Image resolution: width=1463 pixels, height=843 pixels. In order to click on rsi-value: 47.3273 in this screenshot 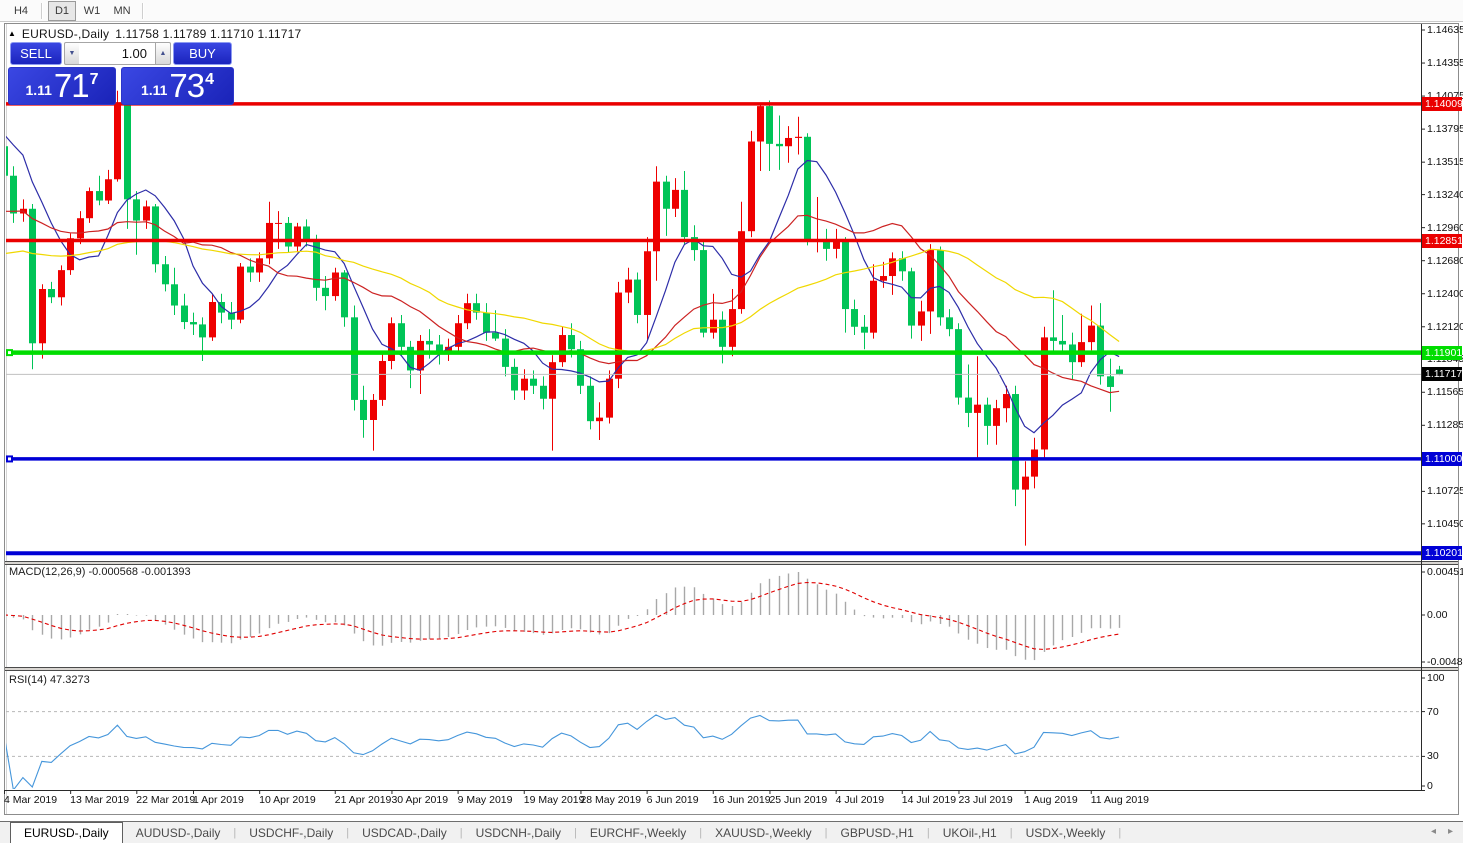, I will do `click(69, 680)`.